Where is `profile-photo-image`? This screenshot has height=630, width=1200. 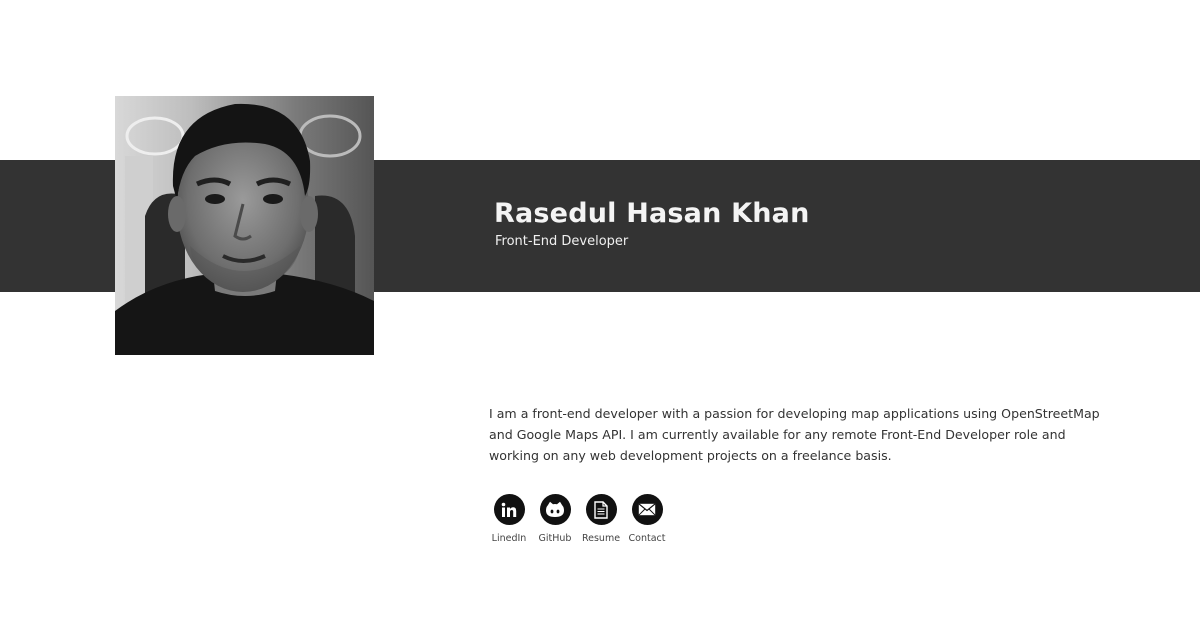 profile-photo-image is located at coordinates (244, 225).